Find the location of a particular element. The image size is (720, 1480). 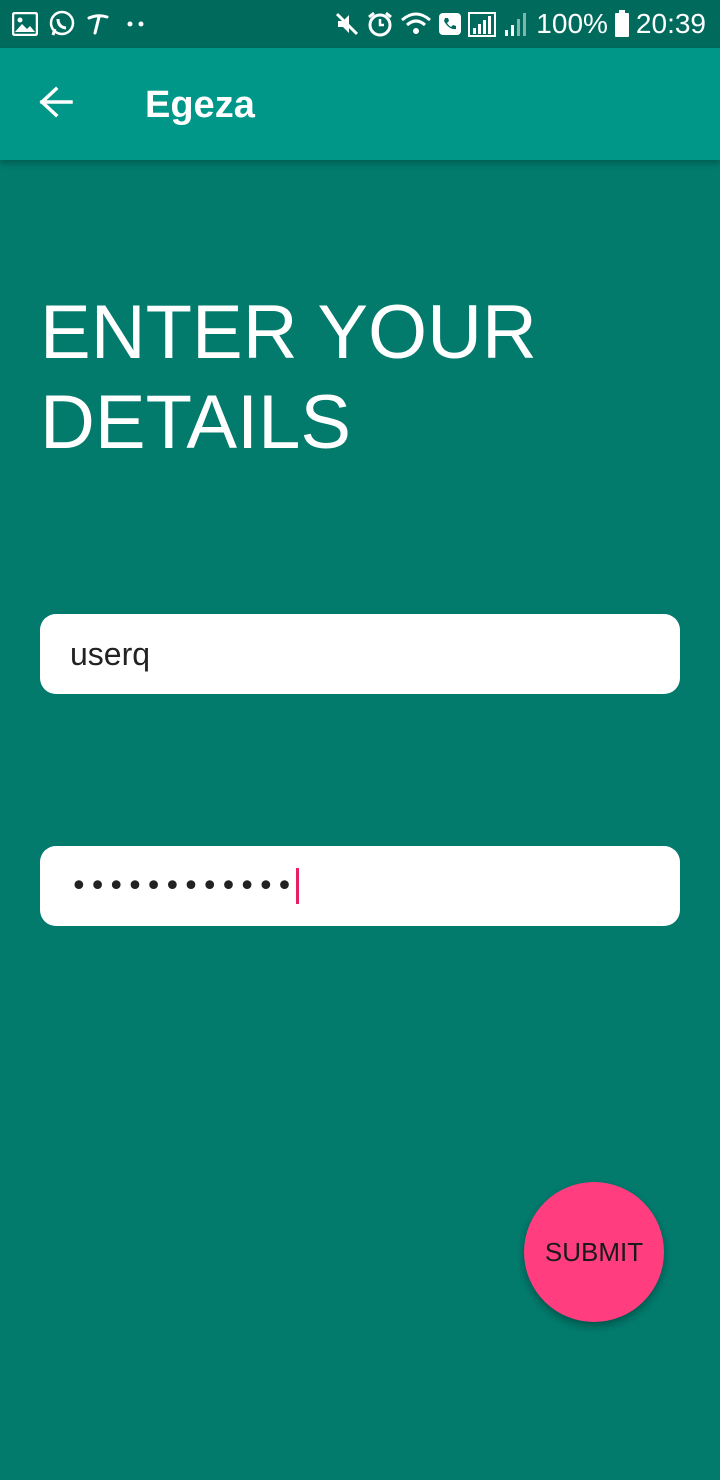

password-input: •••••••••••• is located at coordinates (182, 886).